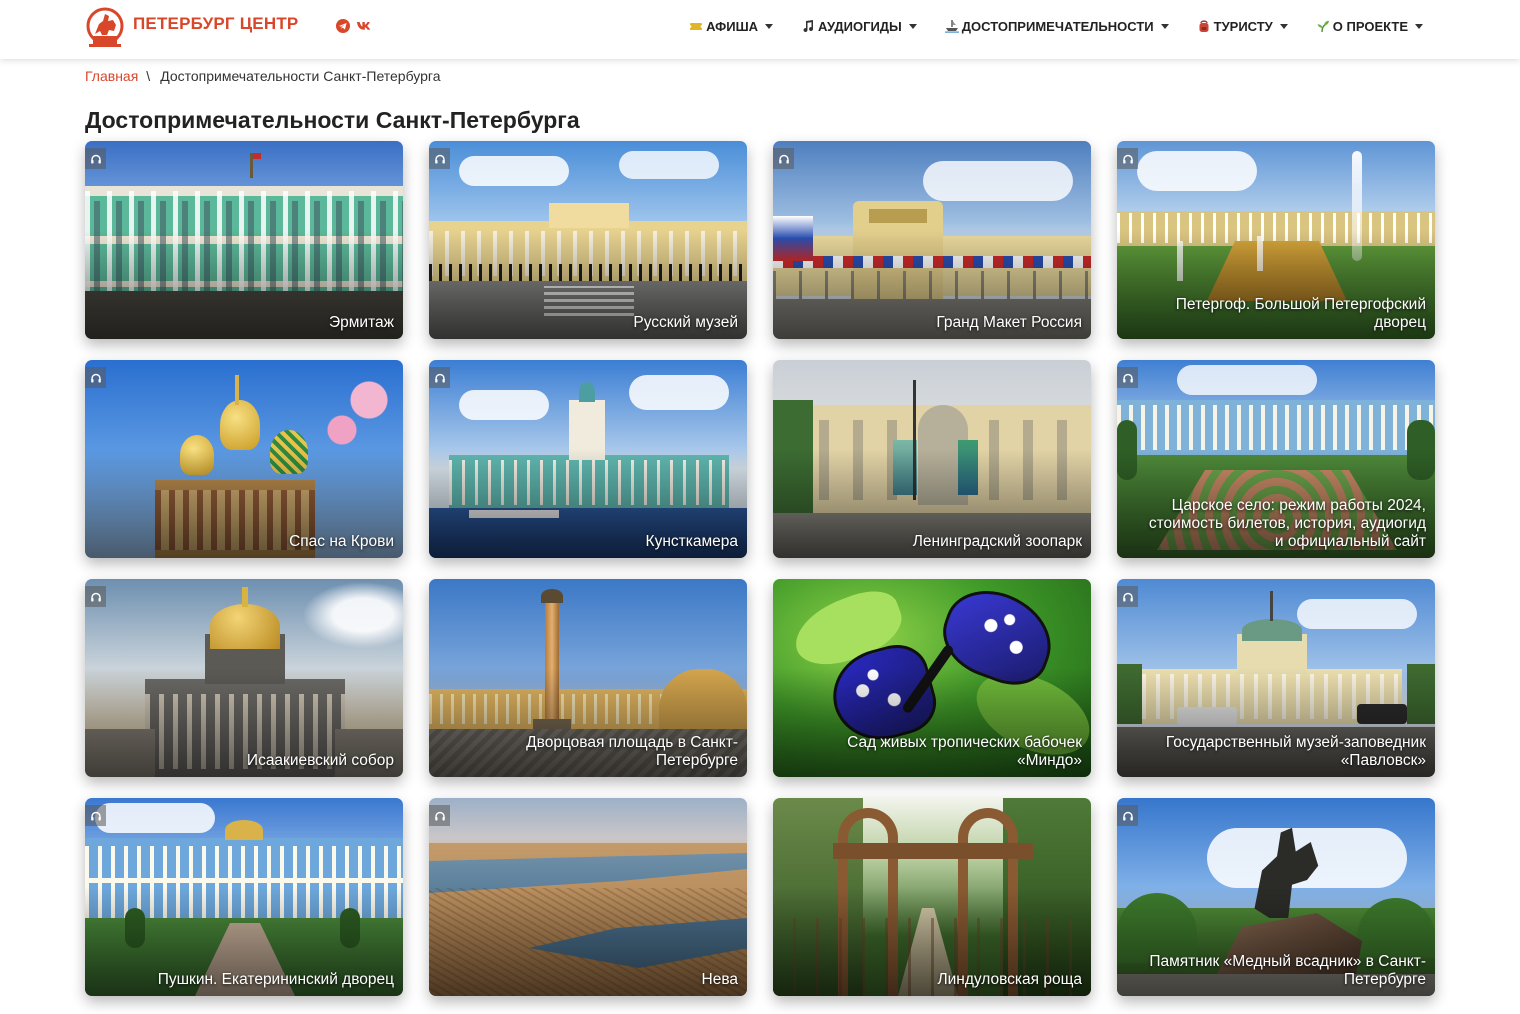  What do you see at coordinates (1300, 313) in the screenshot?
I see `card-title: Петергоф. Большой Петергофский дворец` at bounding box center [1300, 313].